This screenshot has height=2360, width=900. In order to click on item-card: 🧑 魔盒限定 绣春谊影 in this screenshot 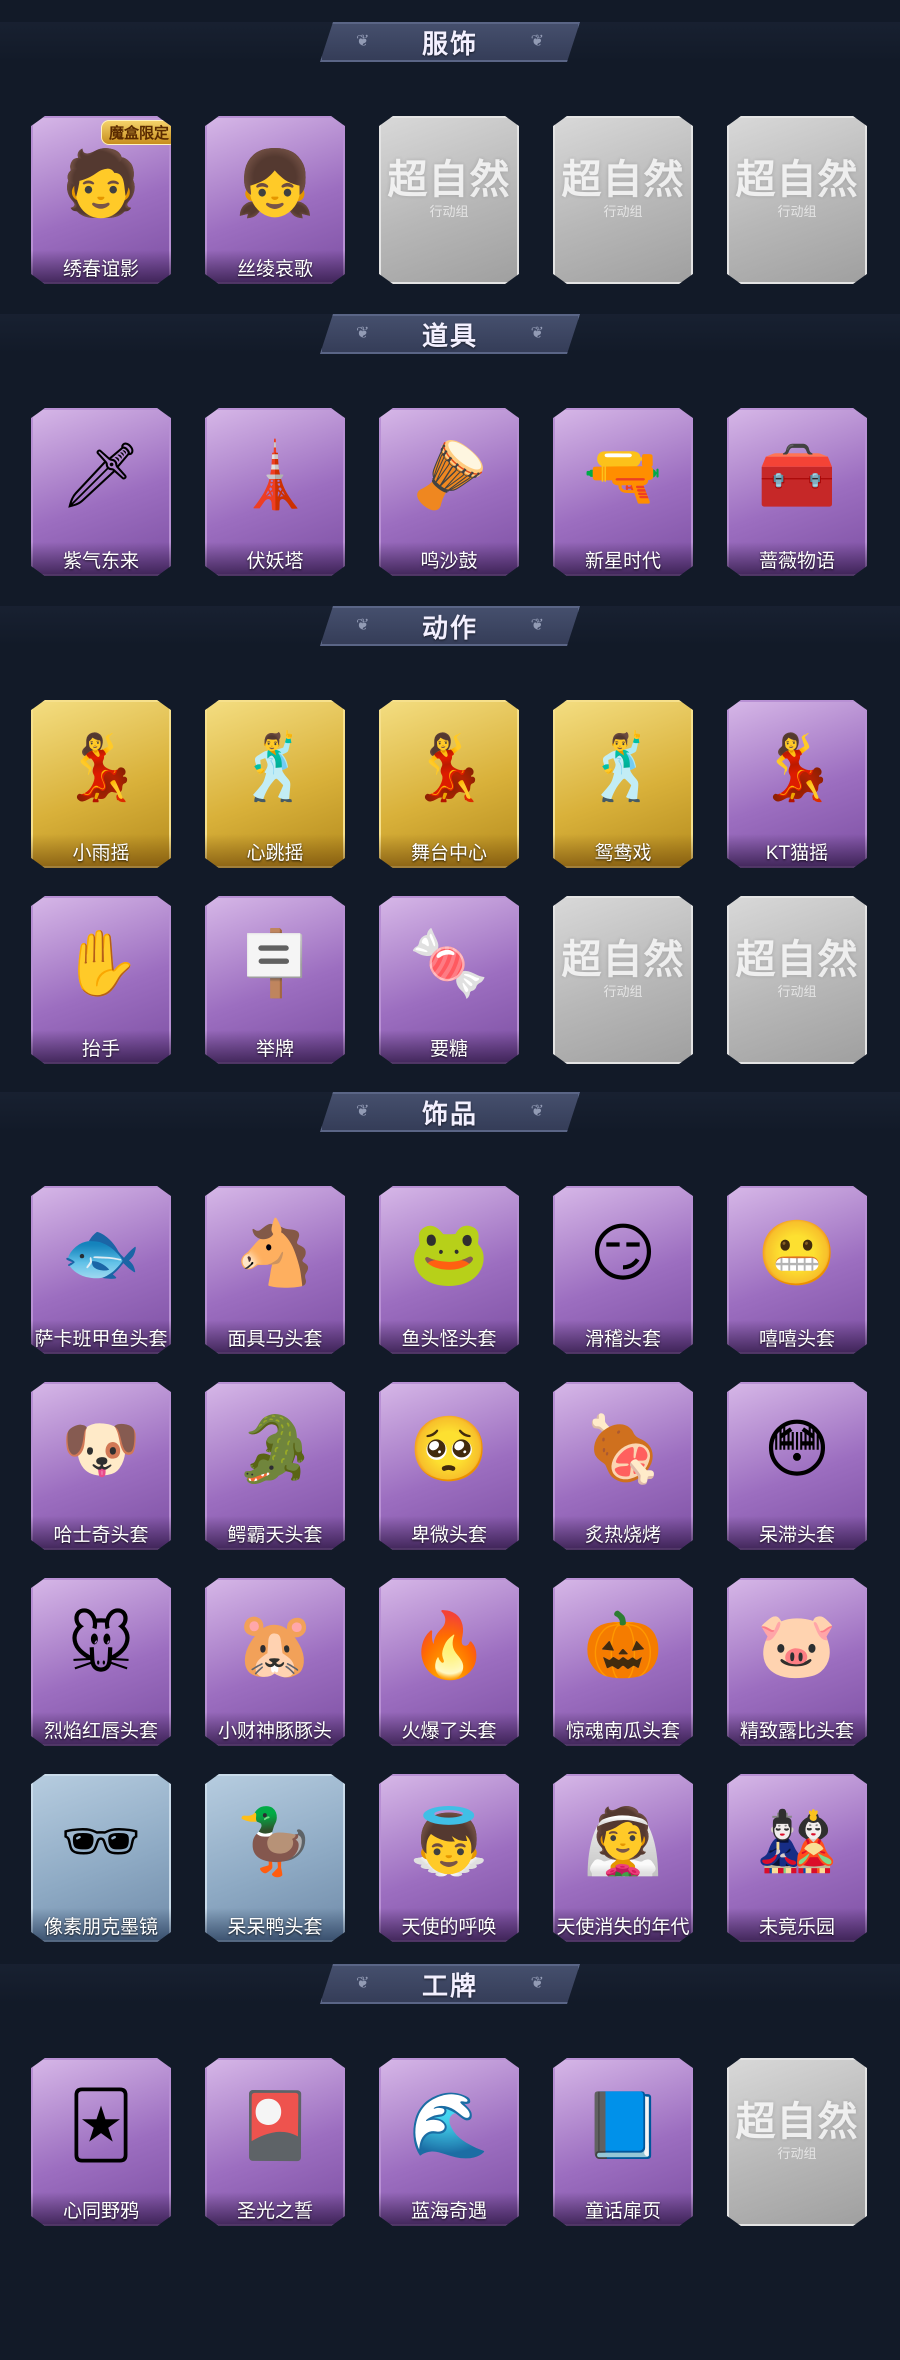, I will do `click(101, 200)`.